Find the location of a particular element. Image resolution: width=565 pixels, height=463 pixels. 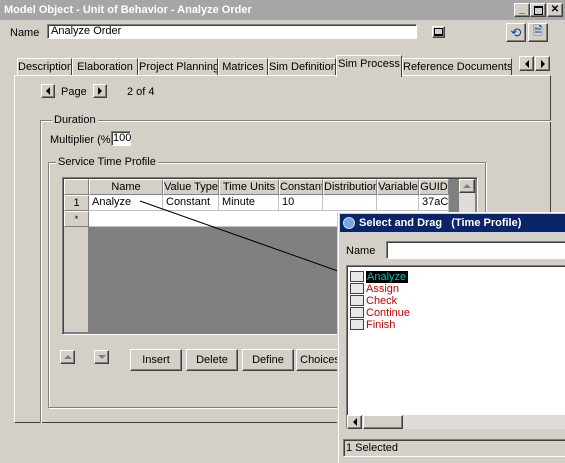

col-time-units-label: Time Units is located at coordinates (249, 187).